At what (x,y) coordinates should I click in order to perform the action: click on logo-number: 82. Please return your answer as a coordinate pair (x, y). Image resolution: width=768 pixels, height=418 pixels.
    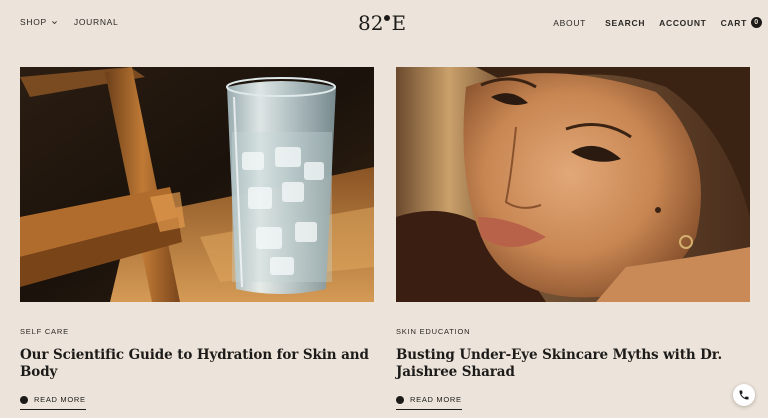
    Looking at the image, I should click on (371, 23).